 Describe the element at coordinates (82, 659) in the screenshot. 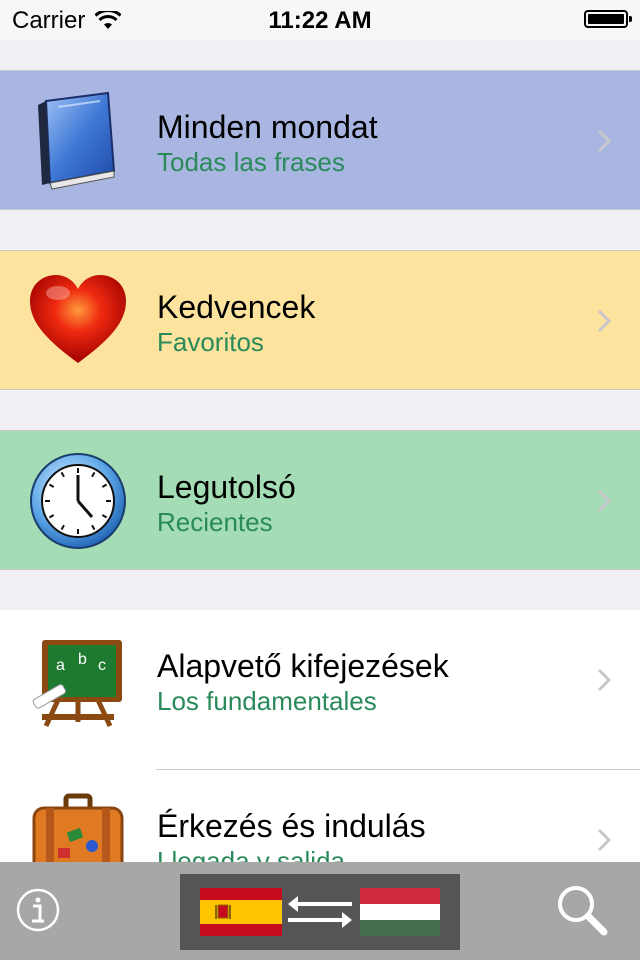

I see `svg-text: b` at that location.